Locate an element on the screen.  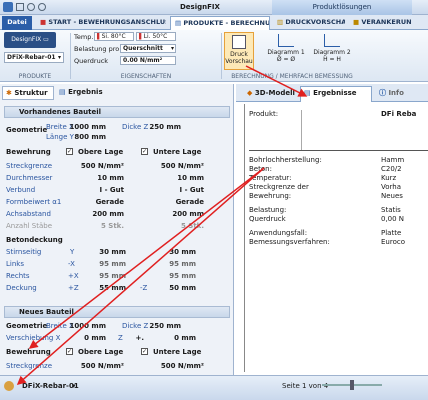
tab-3d-modell: ◆ 3D-Modell is located at coordinates (271, 94).